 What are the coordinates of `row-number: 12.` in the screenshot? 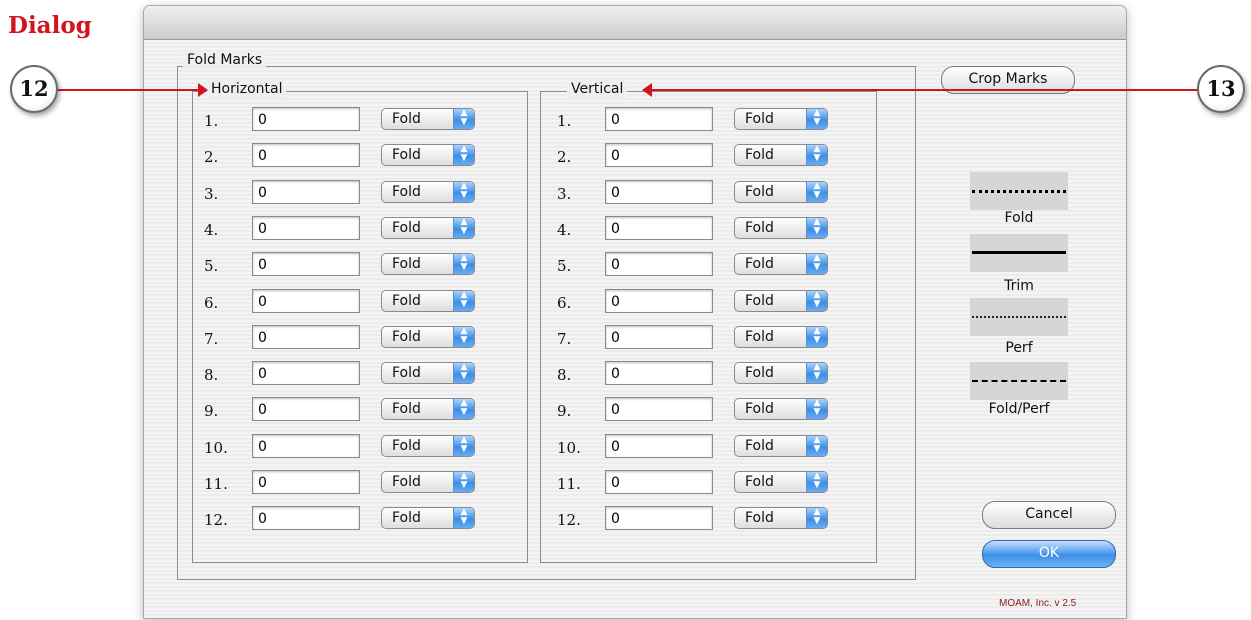 It's located at (216, 520).